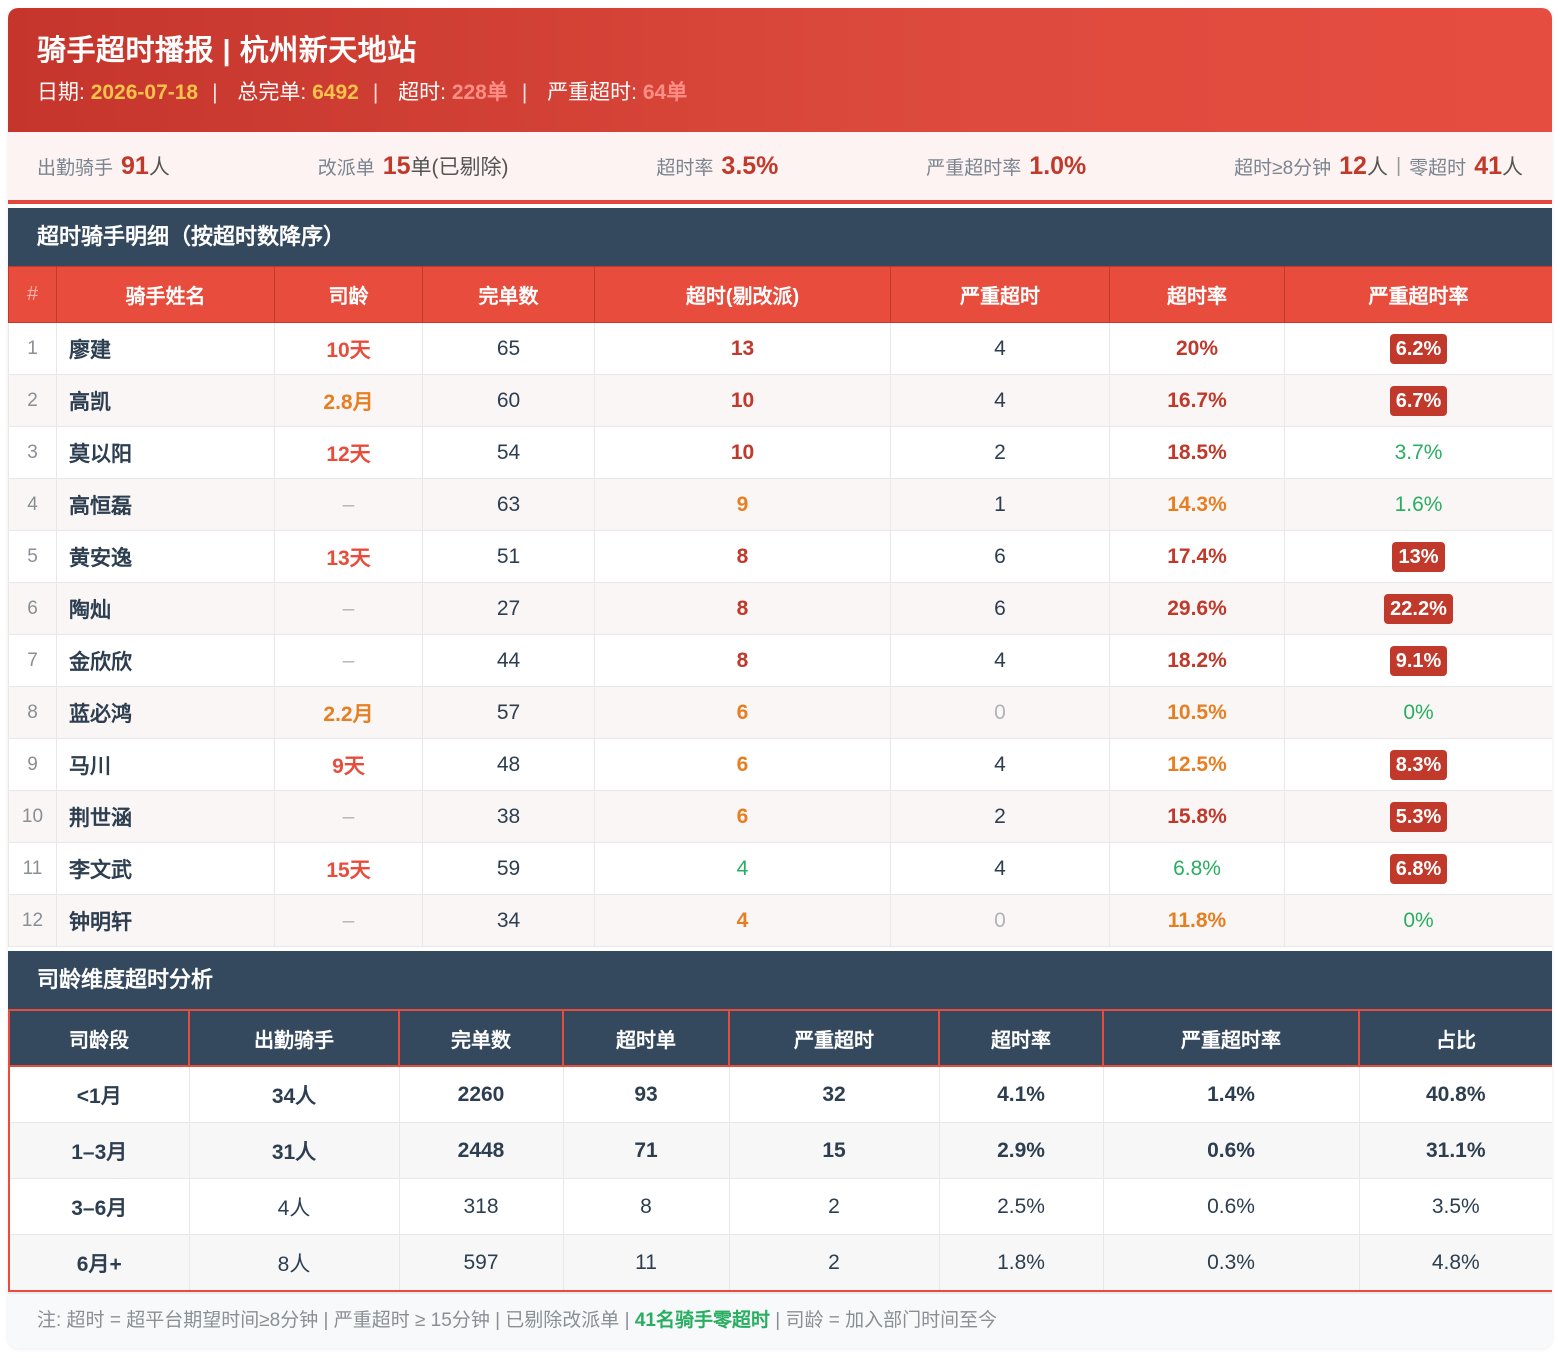  I want to click on rider-tenure: 13天, so click(348, 558).